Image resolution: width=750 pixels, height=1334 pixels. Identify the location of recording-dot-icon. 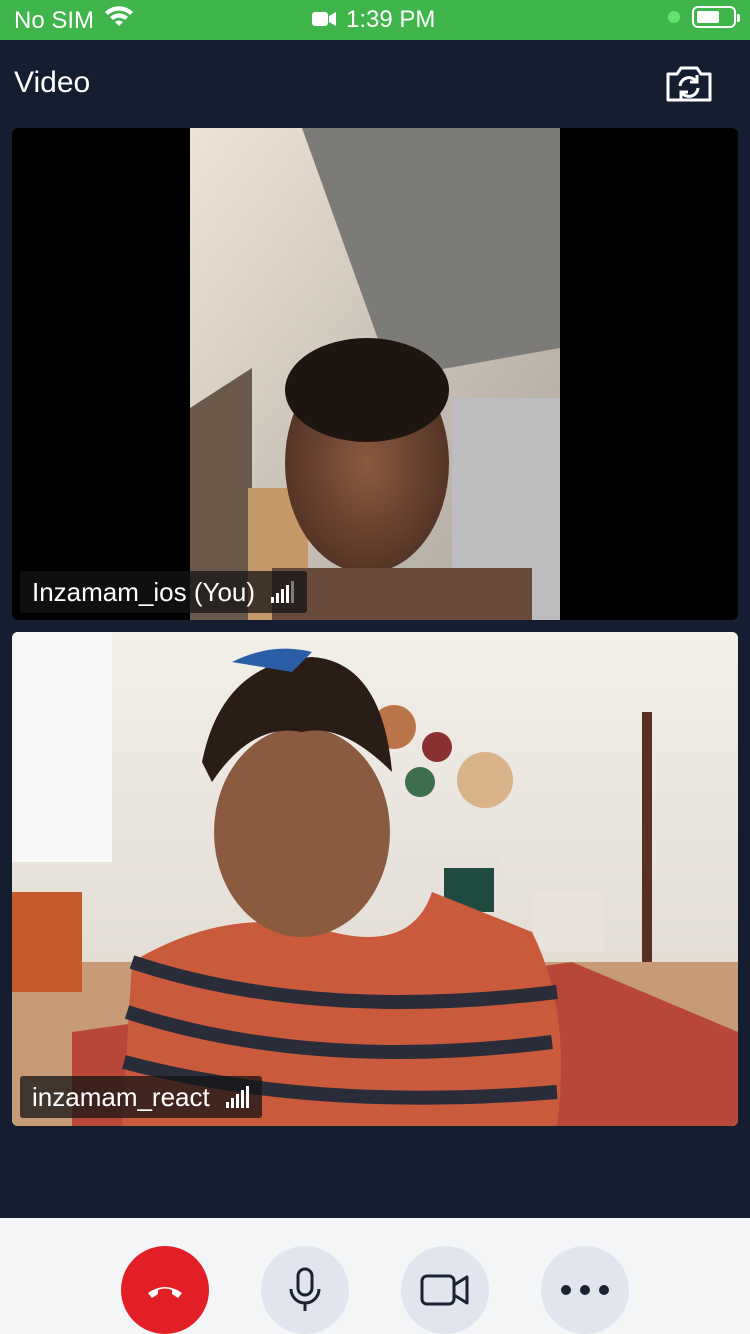
(674, 17).